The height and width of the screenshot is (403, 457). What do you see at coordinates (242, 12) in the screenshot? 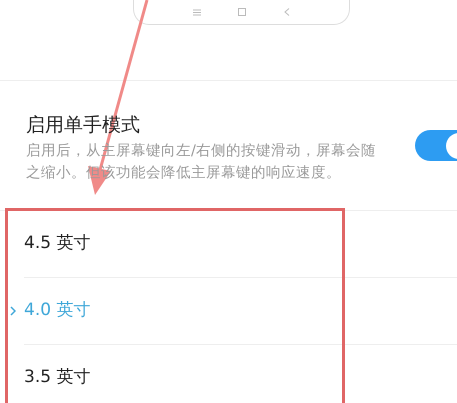
I see `square-icon` at bounding box center [242, 12].